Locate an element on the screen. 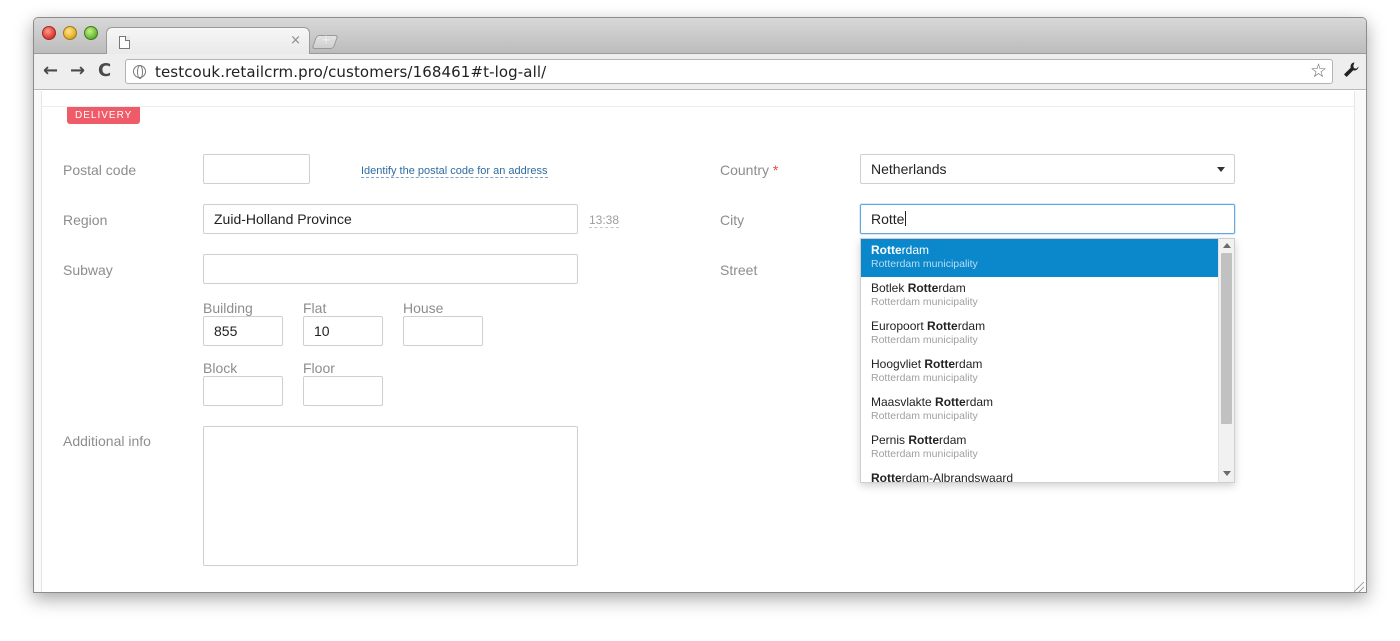 The width and height of the screenshot is (1400, 641). region-time: 13:38 is located at coordinates (604, 220).